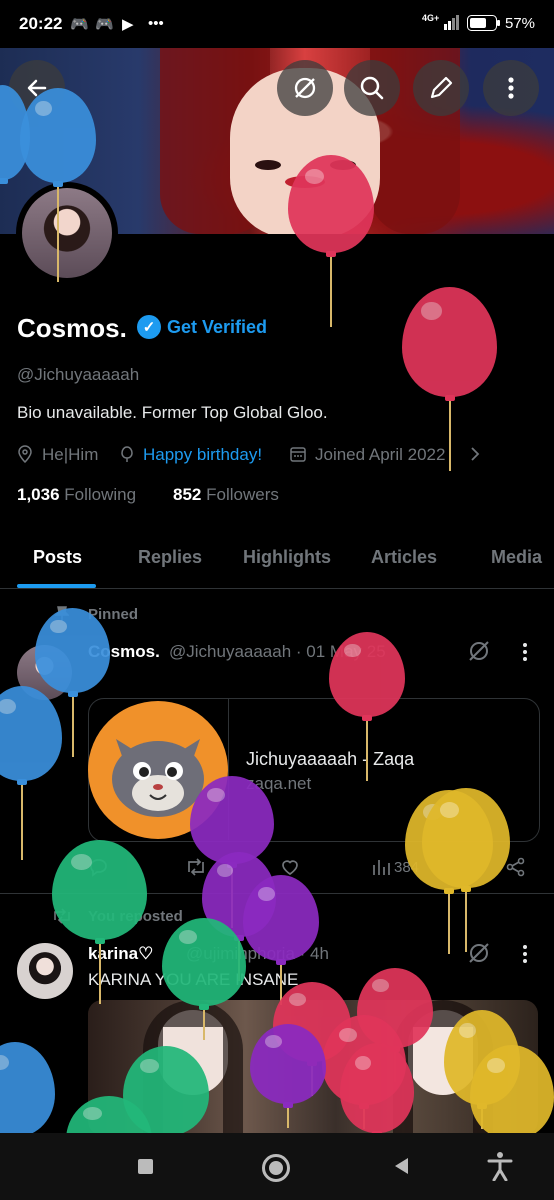 The height and width of the screenshot is (1200, 554). Describe the element at coordinates (479, 653) in the screenshot. I see `grok-icon-post` at that location.